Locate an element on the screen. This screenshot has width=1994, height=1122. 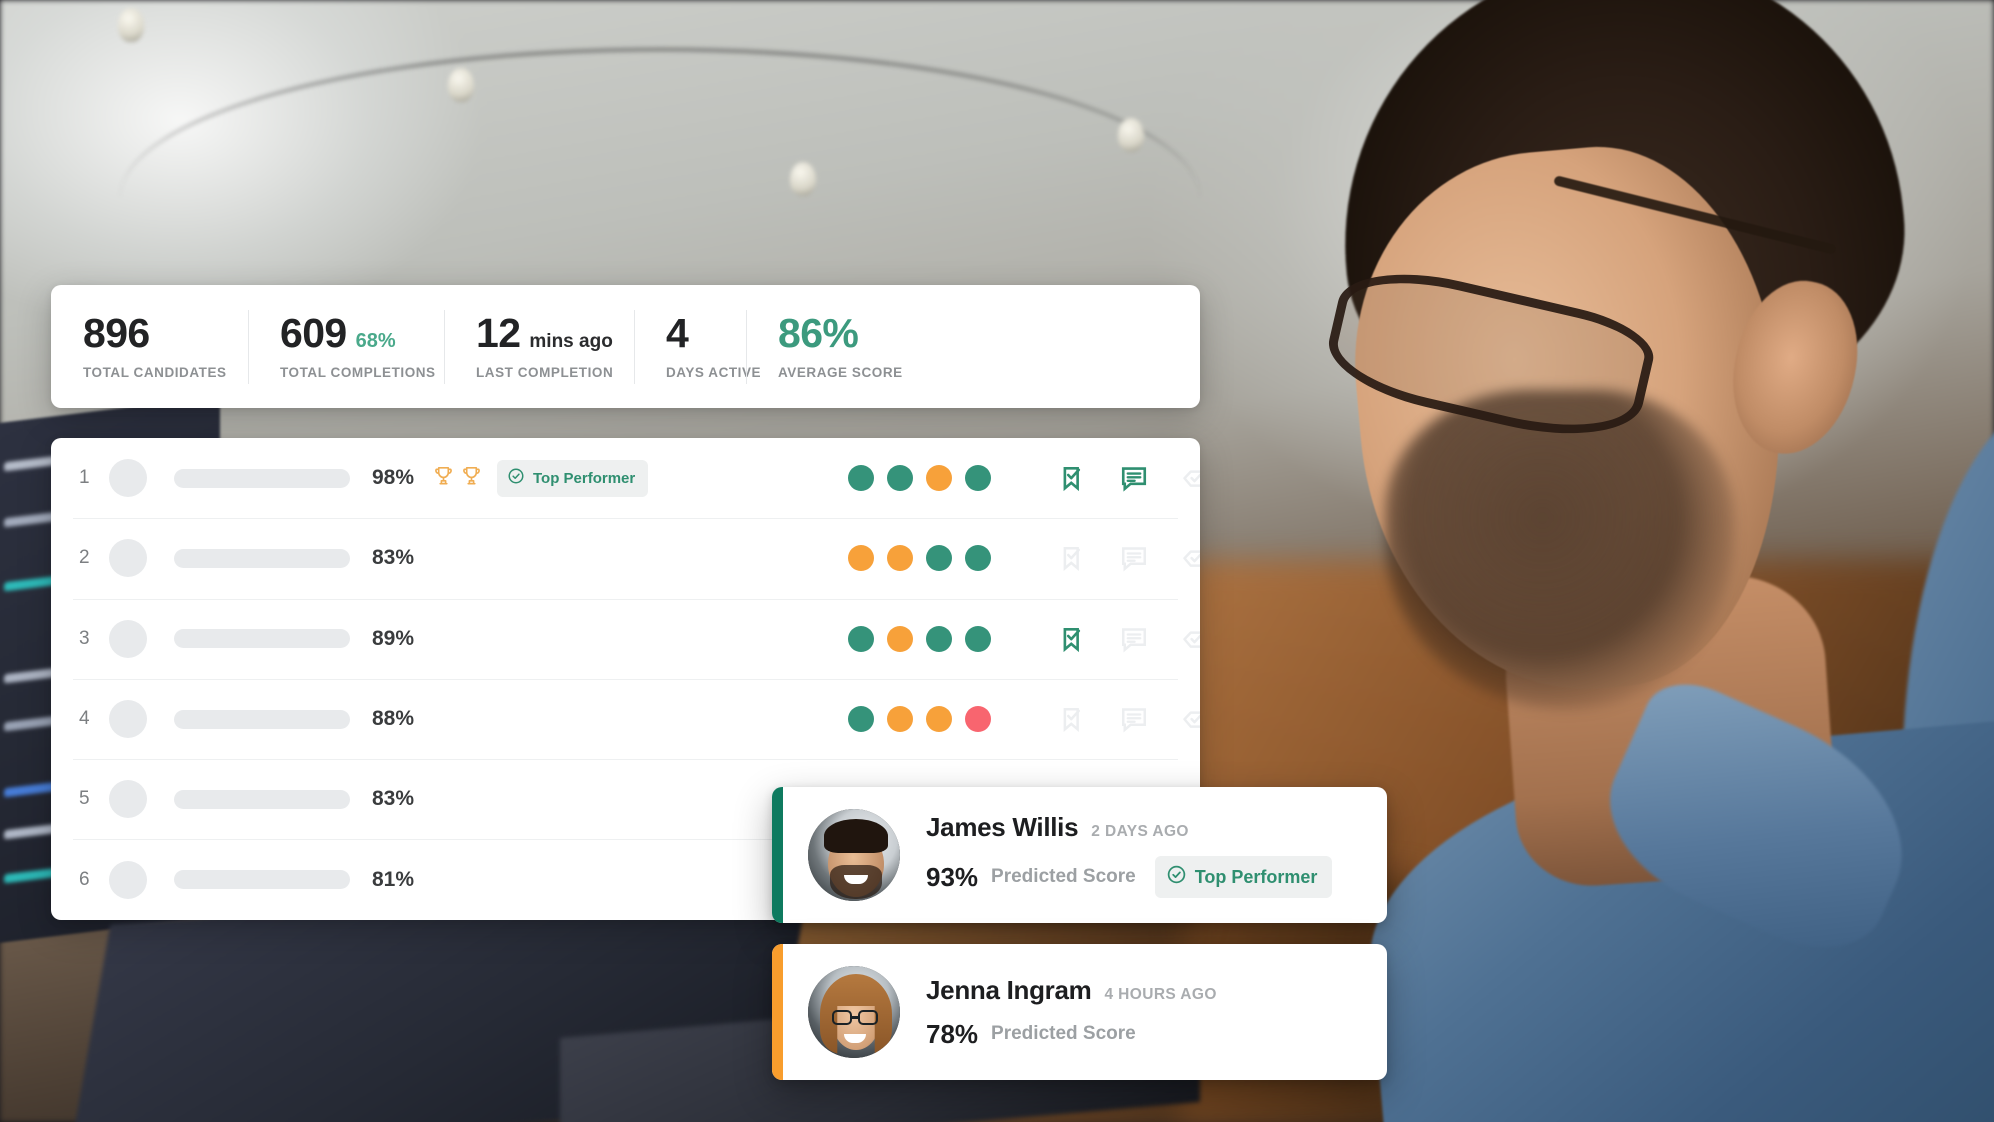
rank-number: 4 is located at coordinates (84, 719).